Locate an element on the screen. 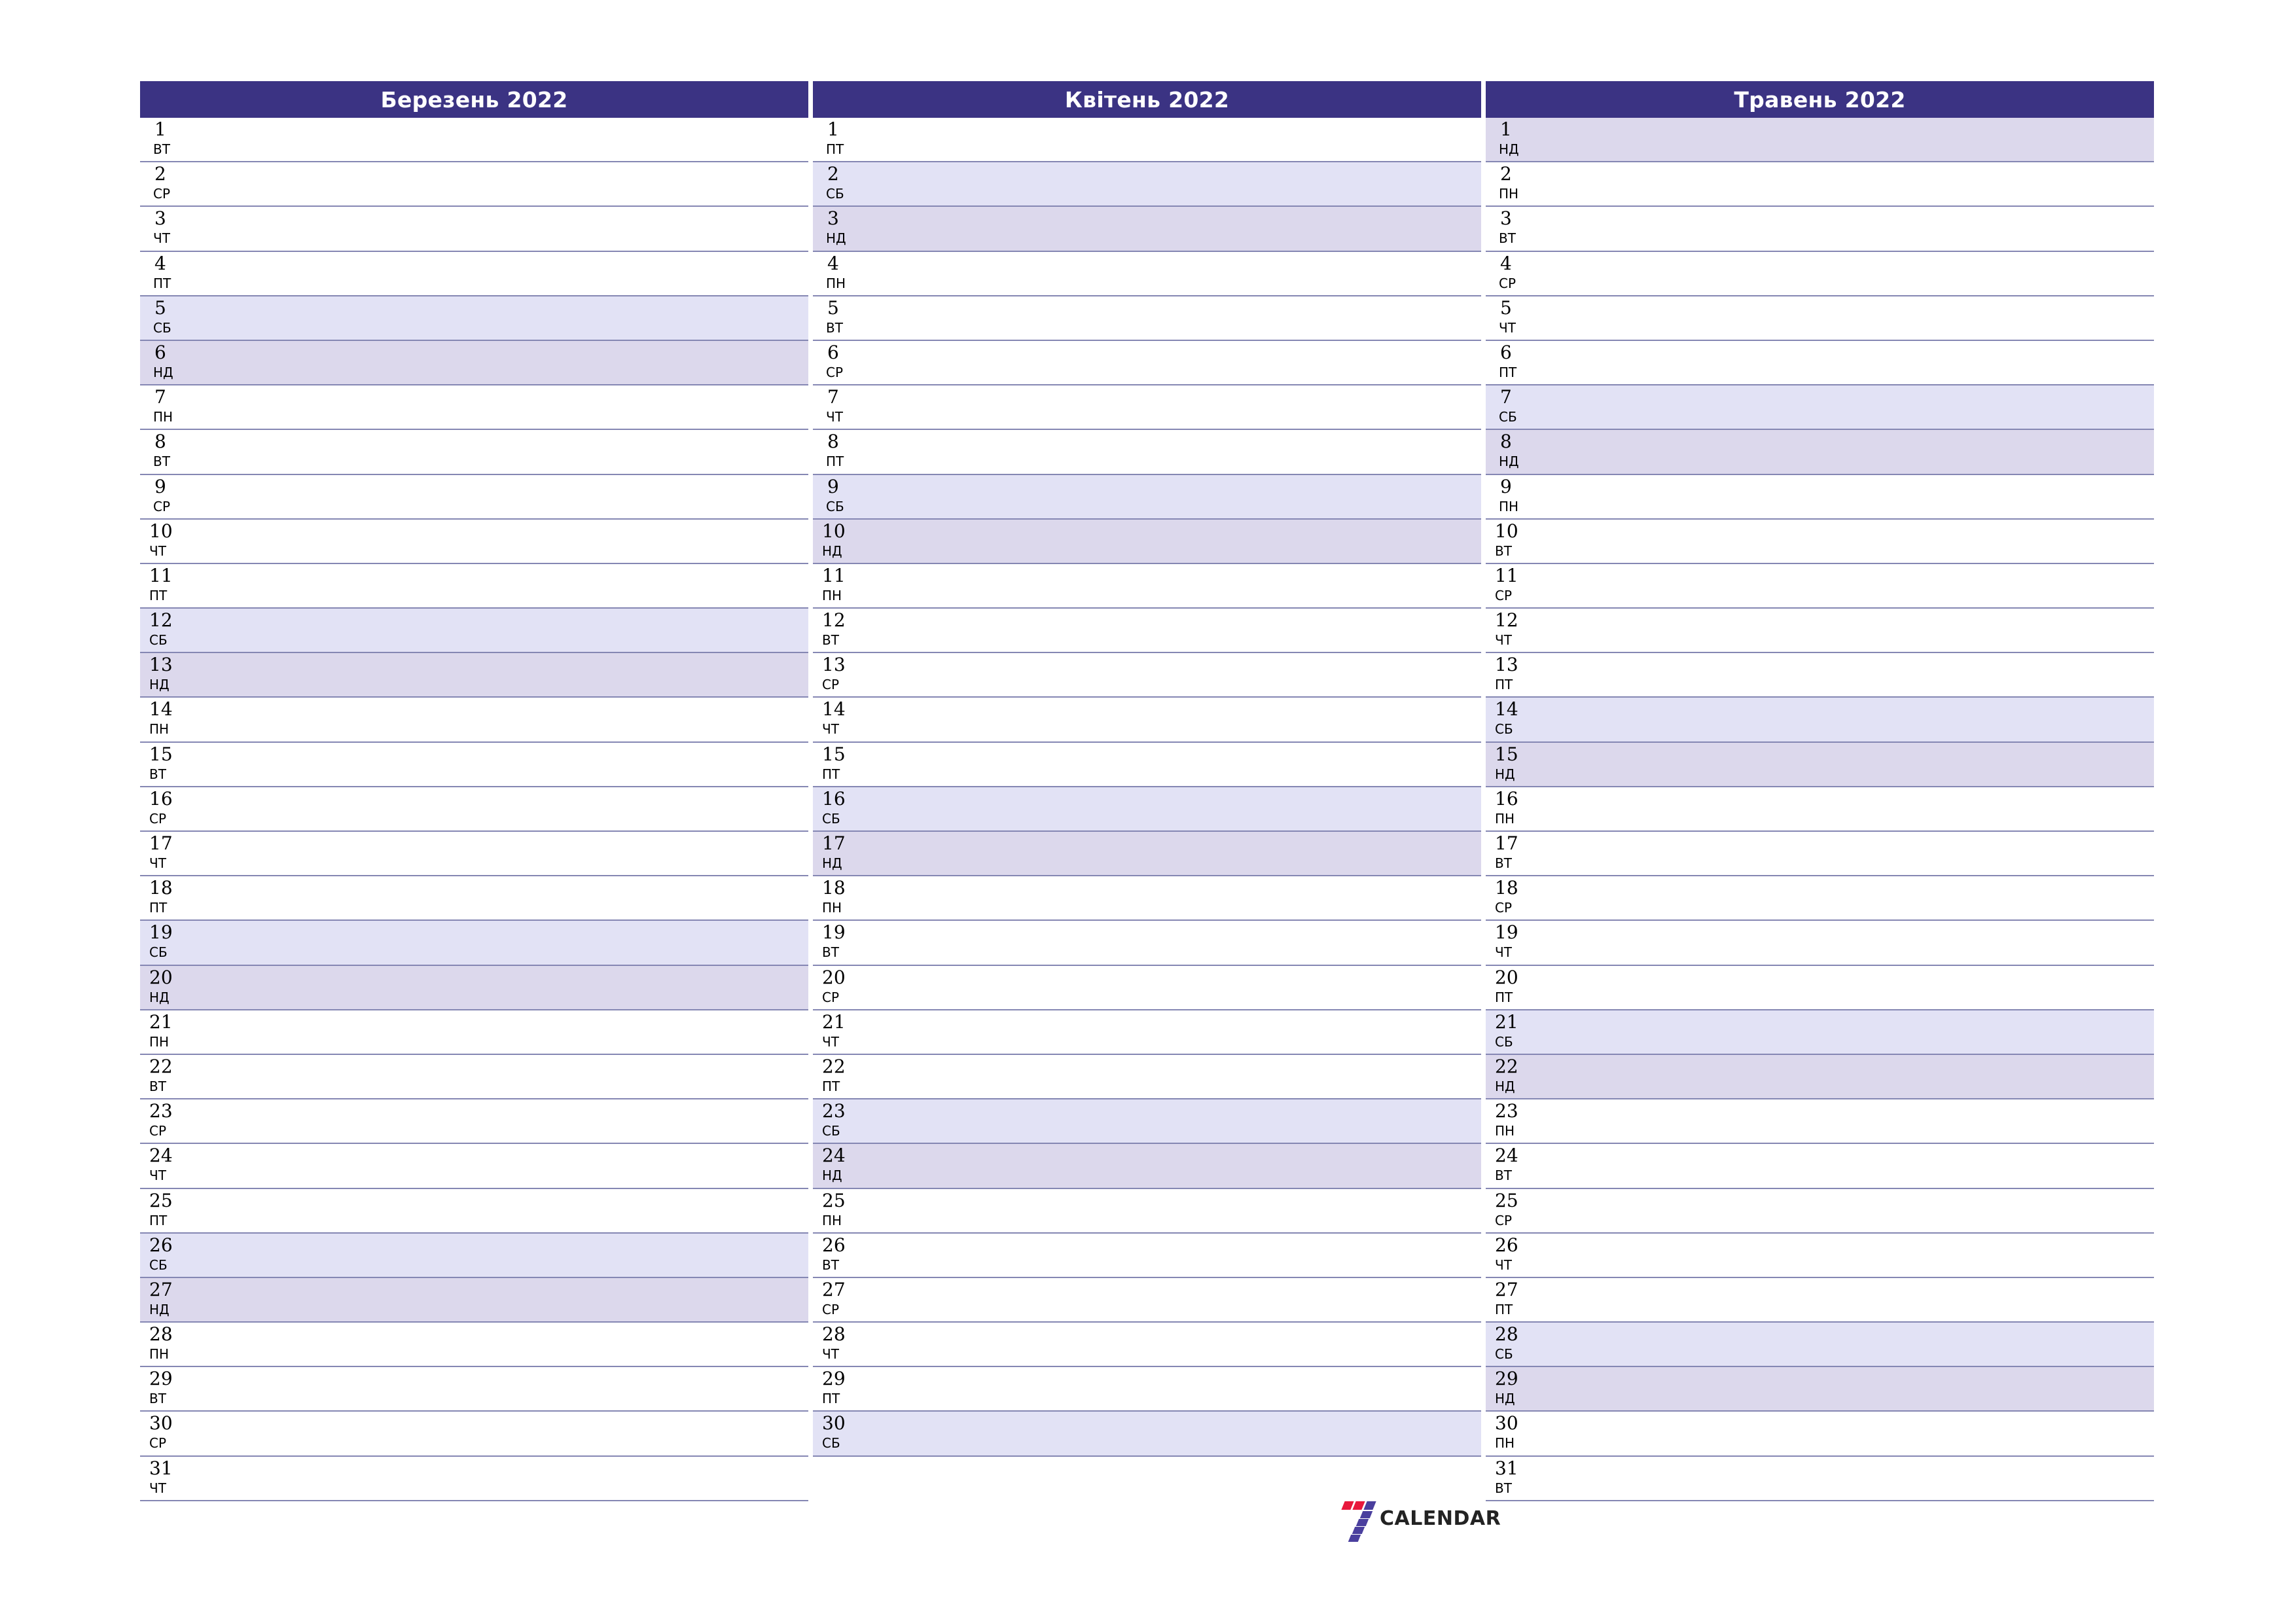 The width and height of the screenshot is (2296, 1623). day-row: 14 ЧТ is located at coordinates (1147, 720).